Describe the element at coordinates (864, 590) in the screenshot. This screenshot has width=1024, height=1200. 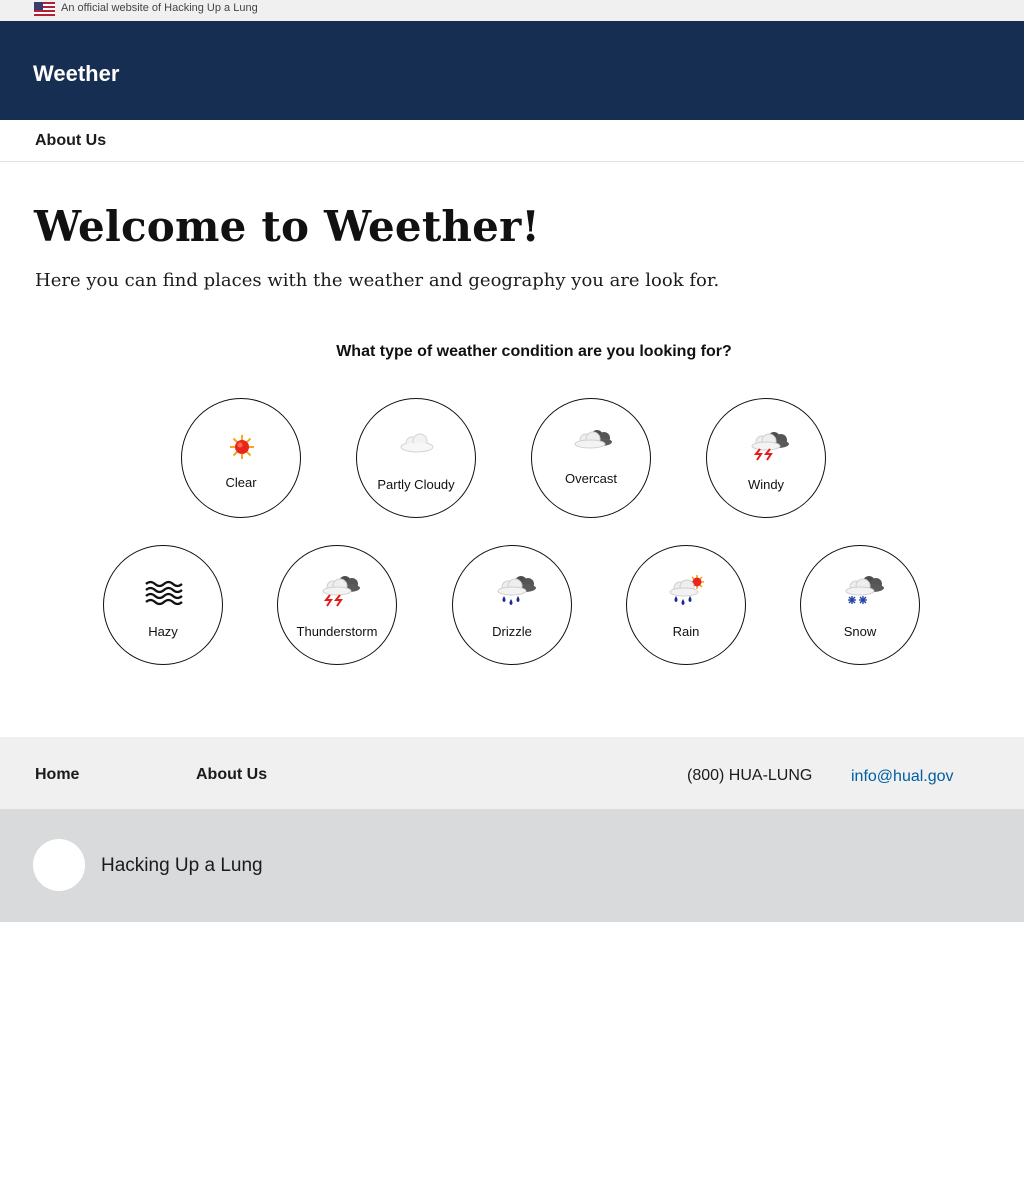
I see `snow-icon` at that location.